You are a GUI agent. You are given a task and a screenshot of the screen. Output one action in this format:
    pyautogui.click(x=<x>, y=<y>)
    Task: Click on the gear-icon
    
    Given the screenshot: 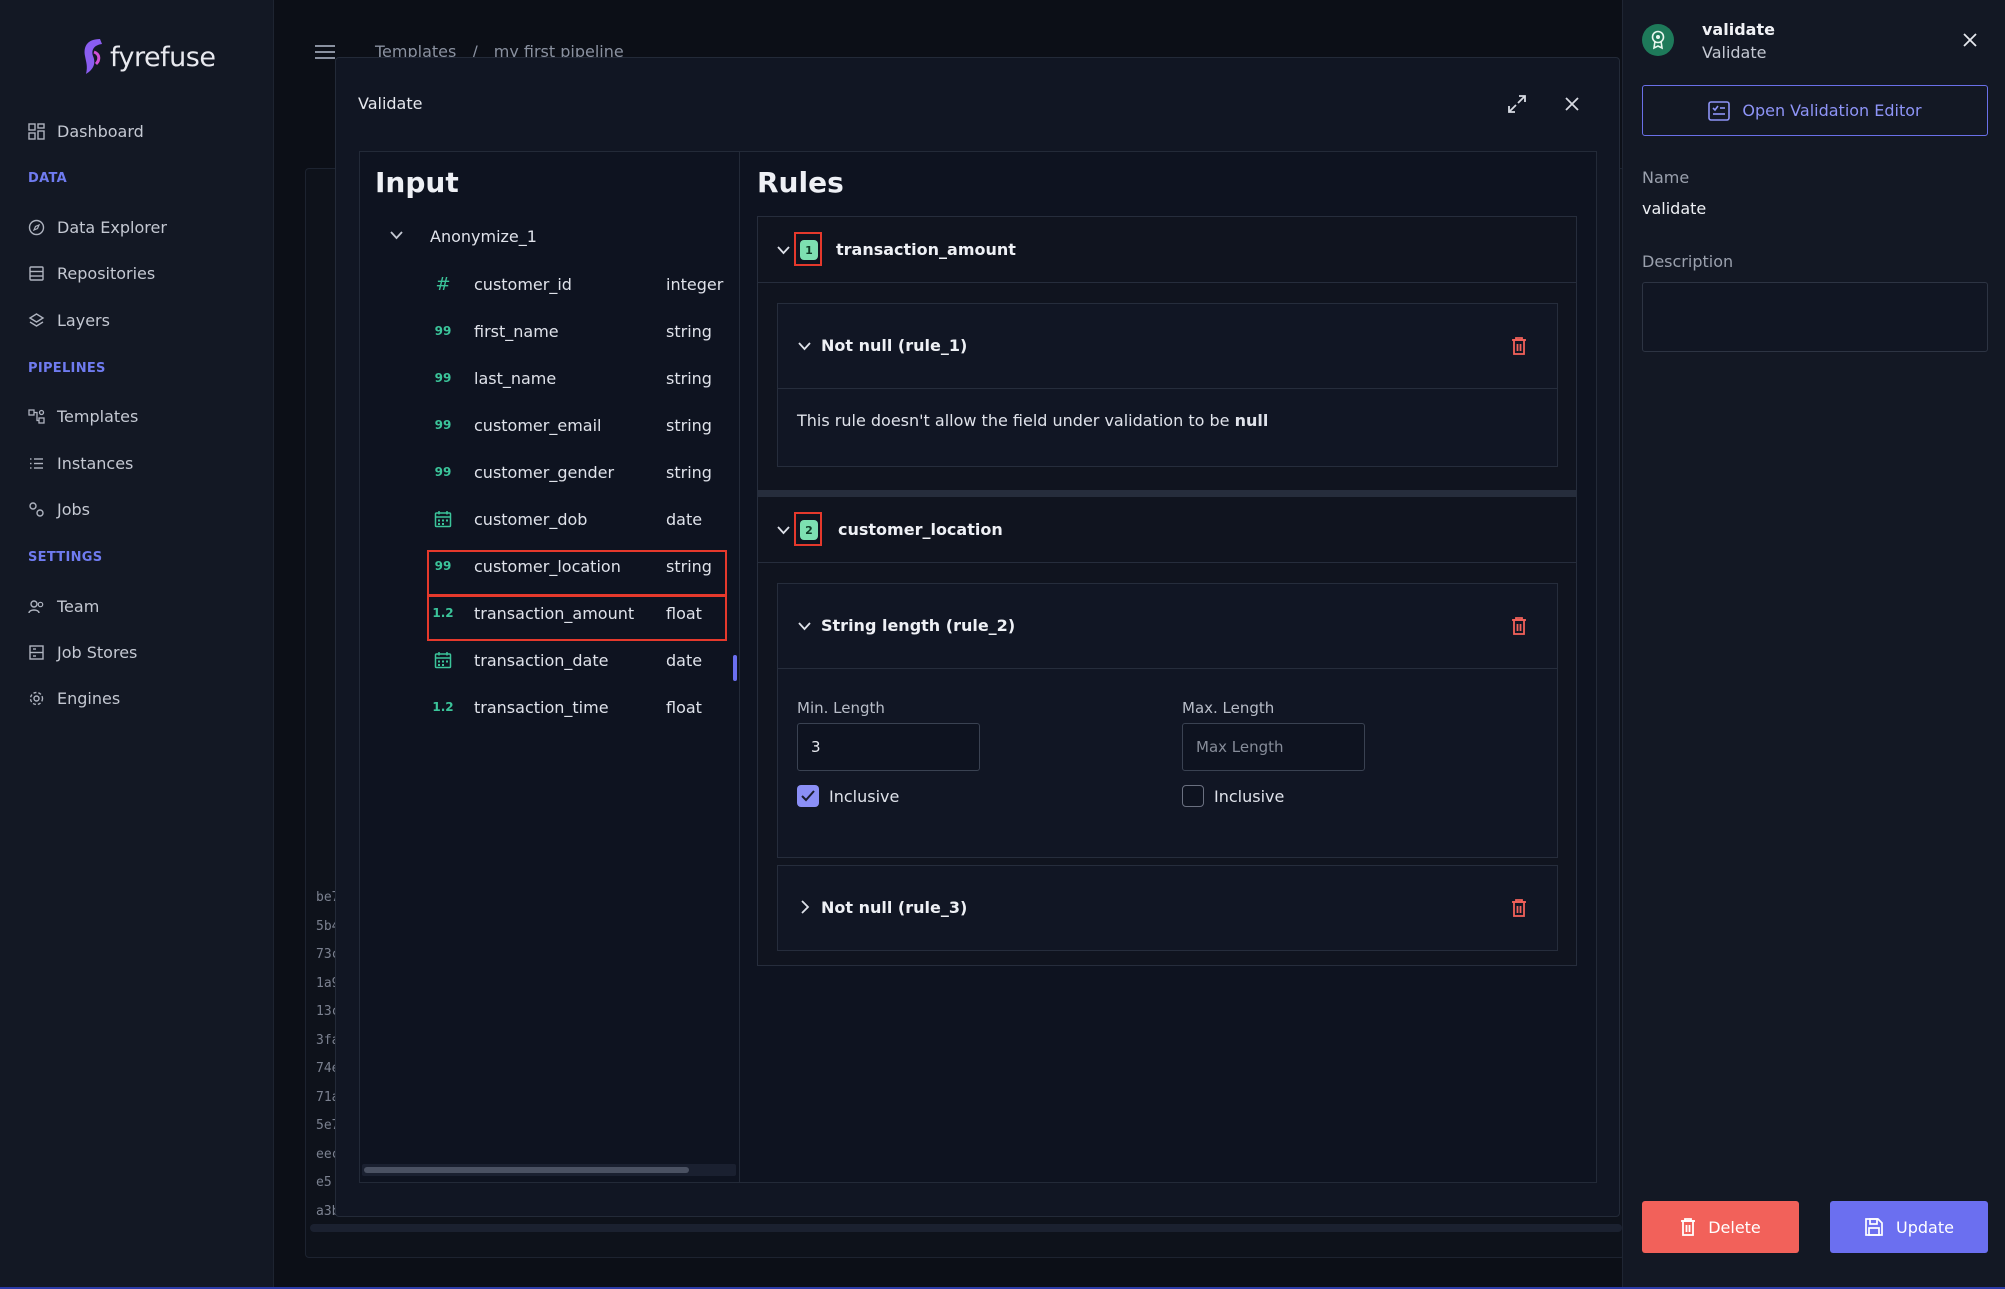 What is the action you would take?
    pyautogui.click(x=36, y=698)
    